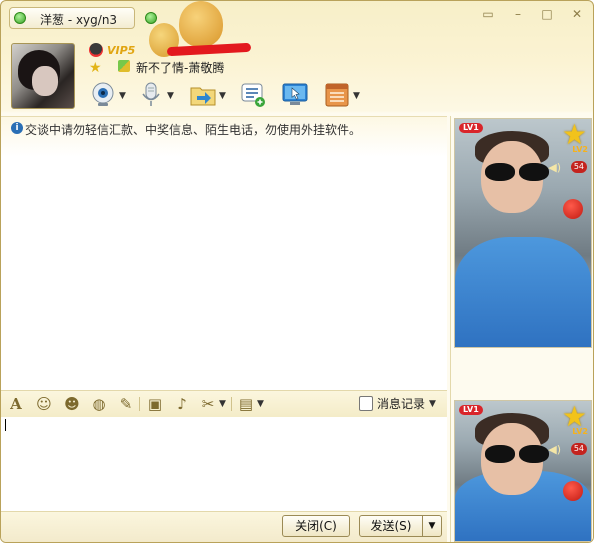 This screenshot has width=594, height=543. What do you see at coordinates (208, 404) in the screenshot?
I see `scissors-icon: ✂` at bounding box center [208, 404].